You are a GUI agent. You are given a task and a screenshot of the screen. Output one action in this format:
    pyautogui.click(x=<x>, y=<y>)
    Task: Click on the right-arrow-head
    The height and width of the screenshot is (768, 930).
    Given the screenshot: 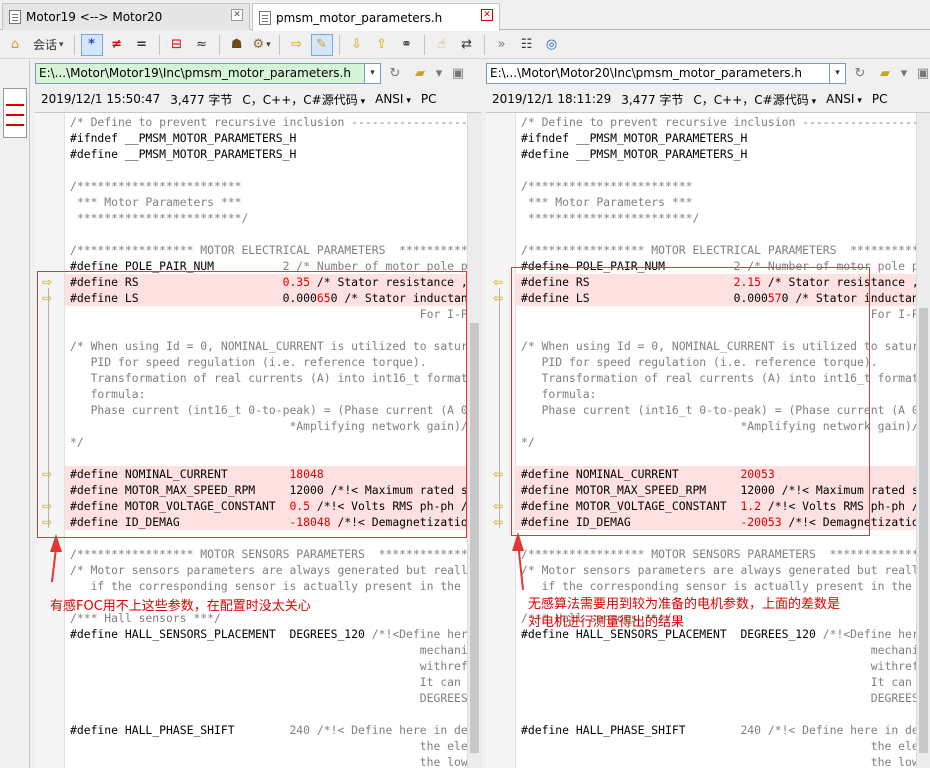 What is the action you would take?
    pyautogui.click(x=518, y=541)
    